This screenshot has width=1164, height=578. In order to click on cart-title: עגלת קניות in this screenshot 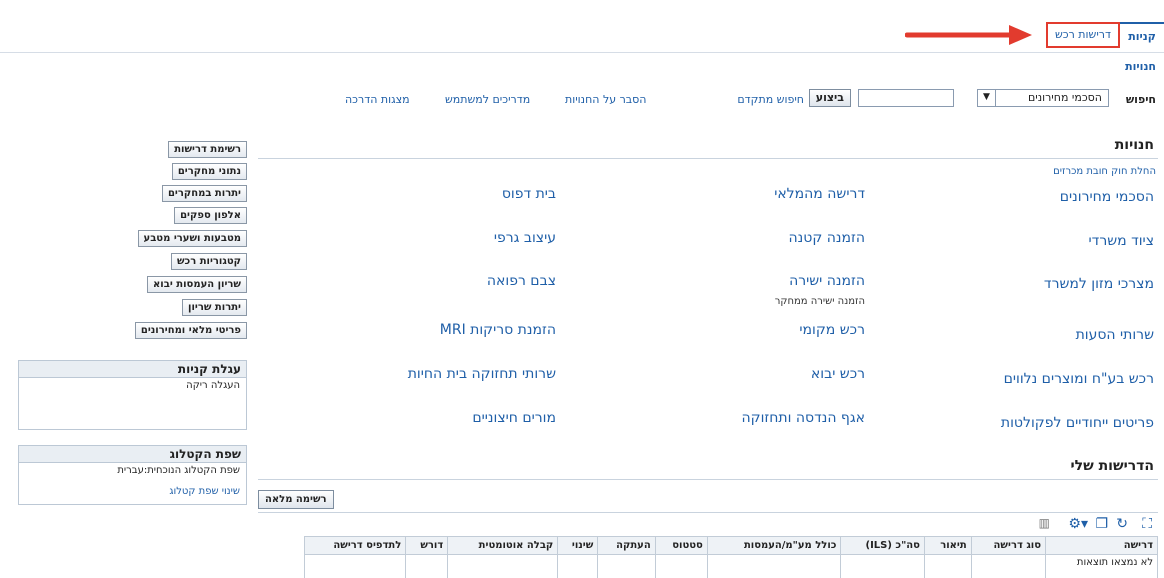, I will do `click(132, 369)`.